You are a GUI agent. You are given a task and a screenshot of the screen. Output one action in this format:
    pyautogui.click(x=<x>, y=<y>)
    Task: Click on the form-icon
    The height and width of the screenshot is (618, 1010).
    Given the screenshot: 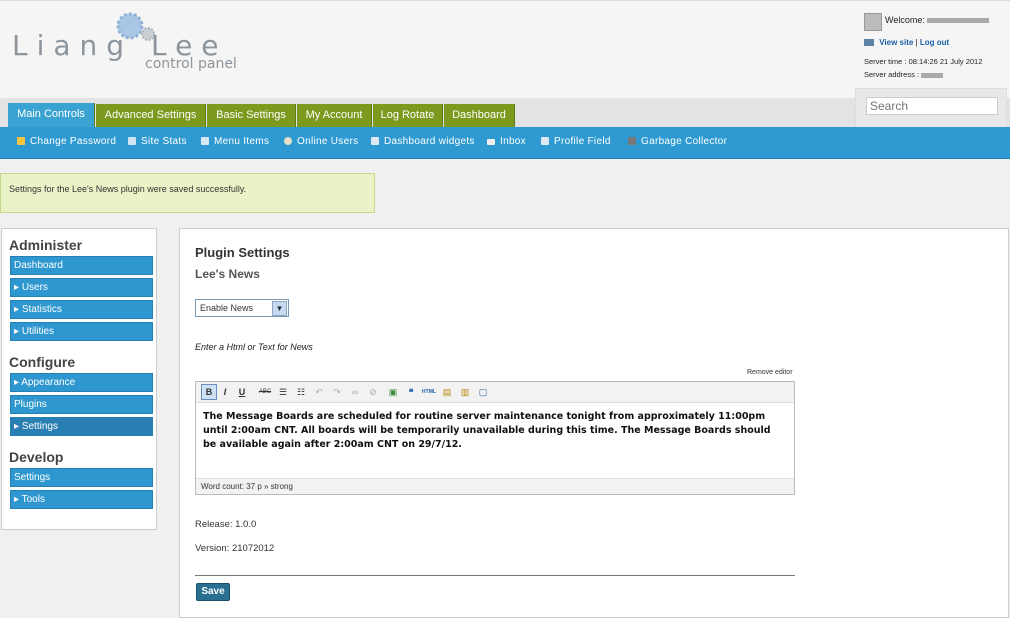 What is the action you would take?
    pyautogui.click(x=545, y=141)
    